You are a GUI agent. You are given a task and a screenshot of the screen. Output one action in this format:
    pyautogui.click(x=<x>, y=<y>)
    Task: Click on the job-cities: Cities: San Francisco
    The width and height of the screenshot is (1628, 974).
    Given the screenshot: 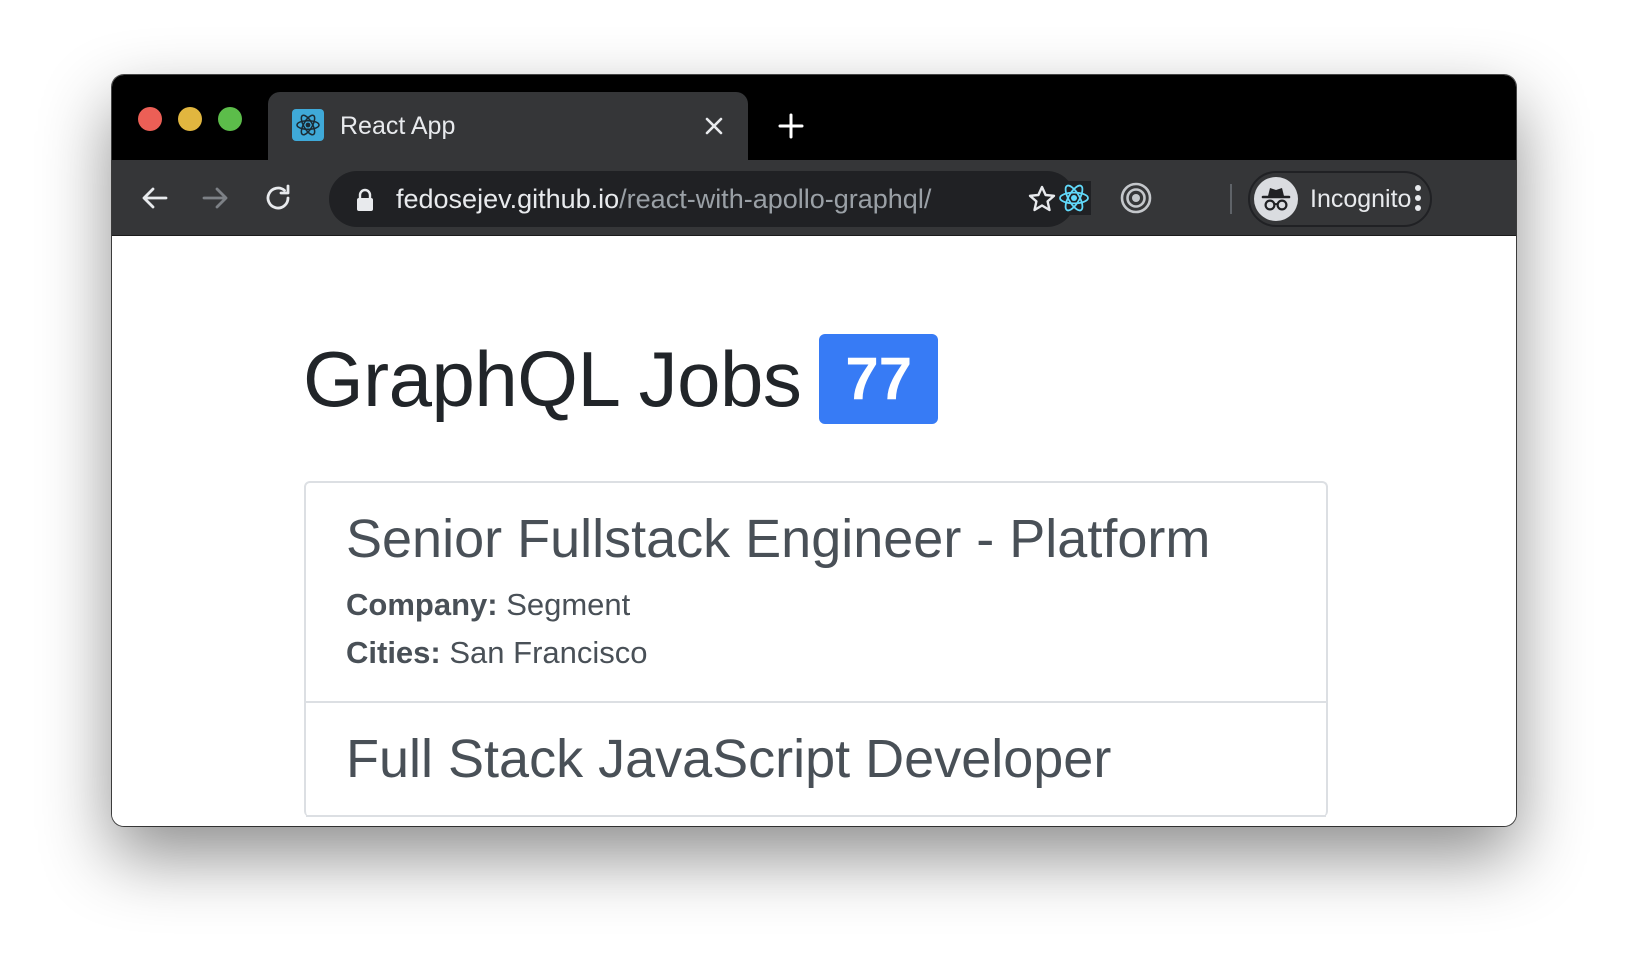 What is the action you would take?
    pyautogui.click(x=816, y=653)
    